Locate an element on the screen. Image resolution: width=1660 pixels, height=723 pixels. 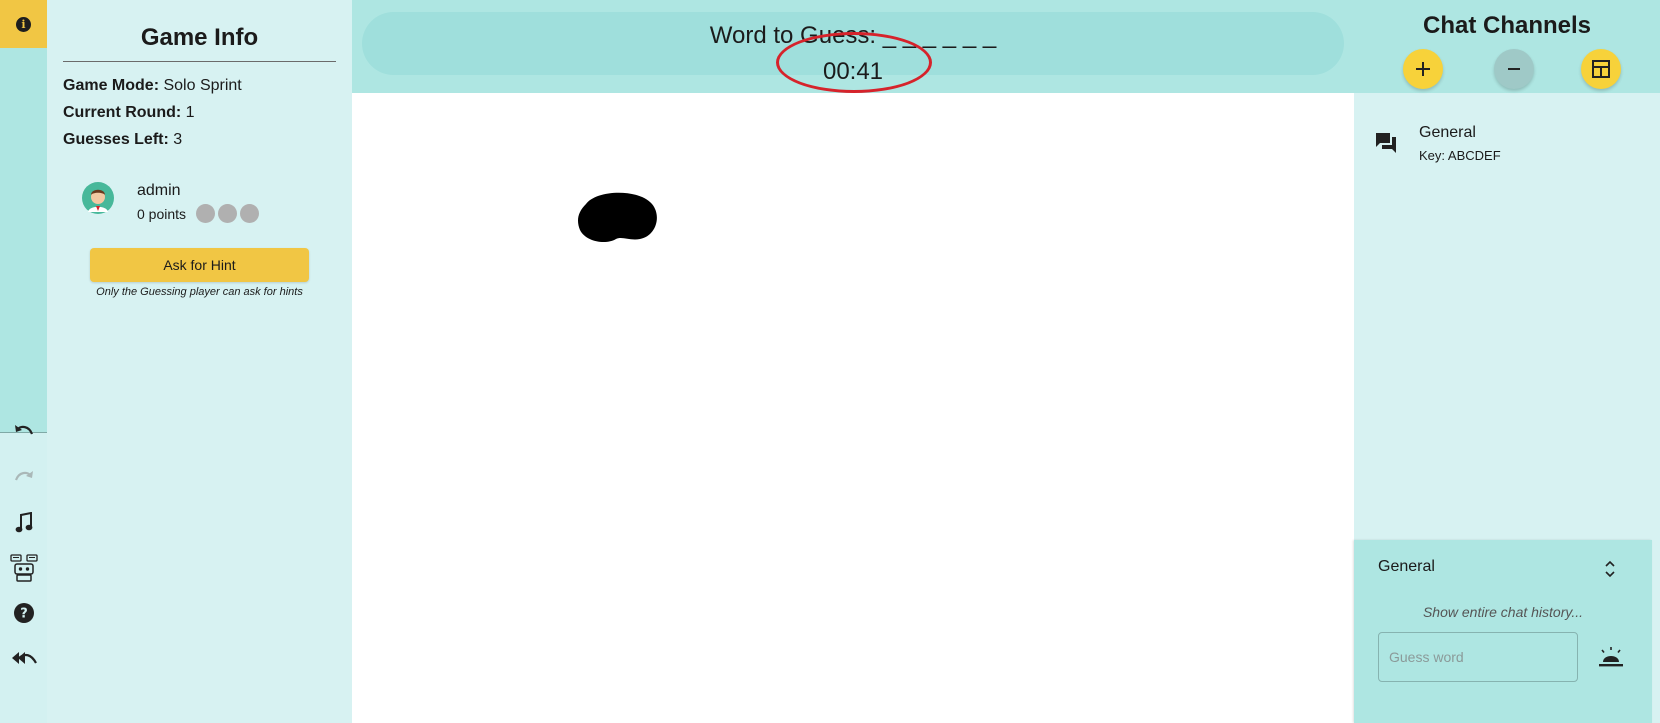
timer-highlight-ring is located at coordinates (854, 62).